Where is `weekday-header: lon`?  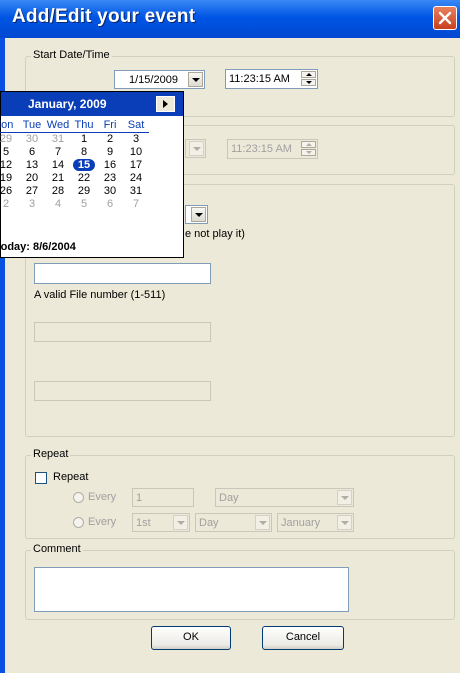
weekday-header: lon is located at coordinates (9, 126).